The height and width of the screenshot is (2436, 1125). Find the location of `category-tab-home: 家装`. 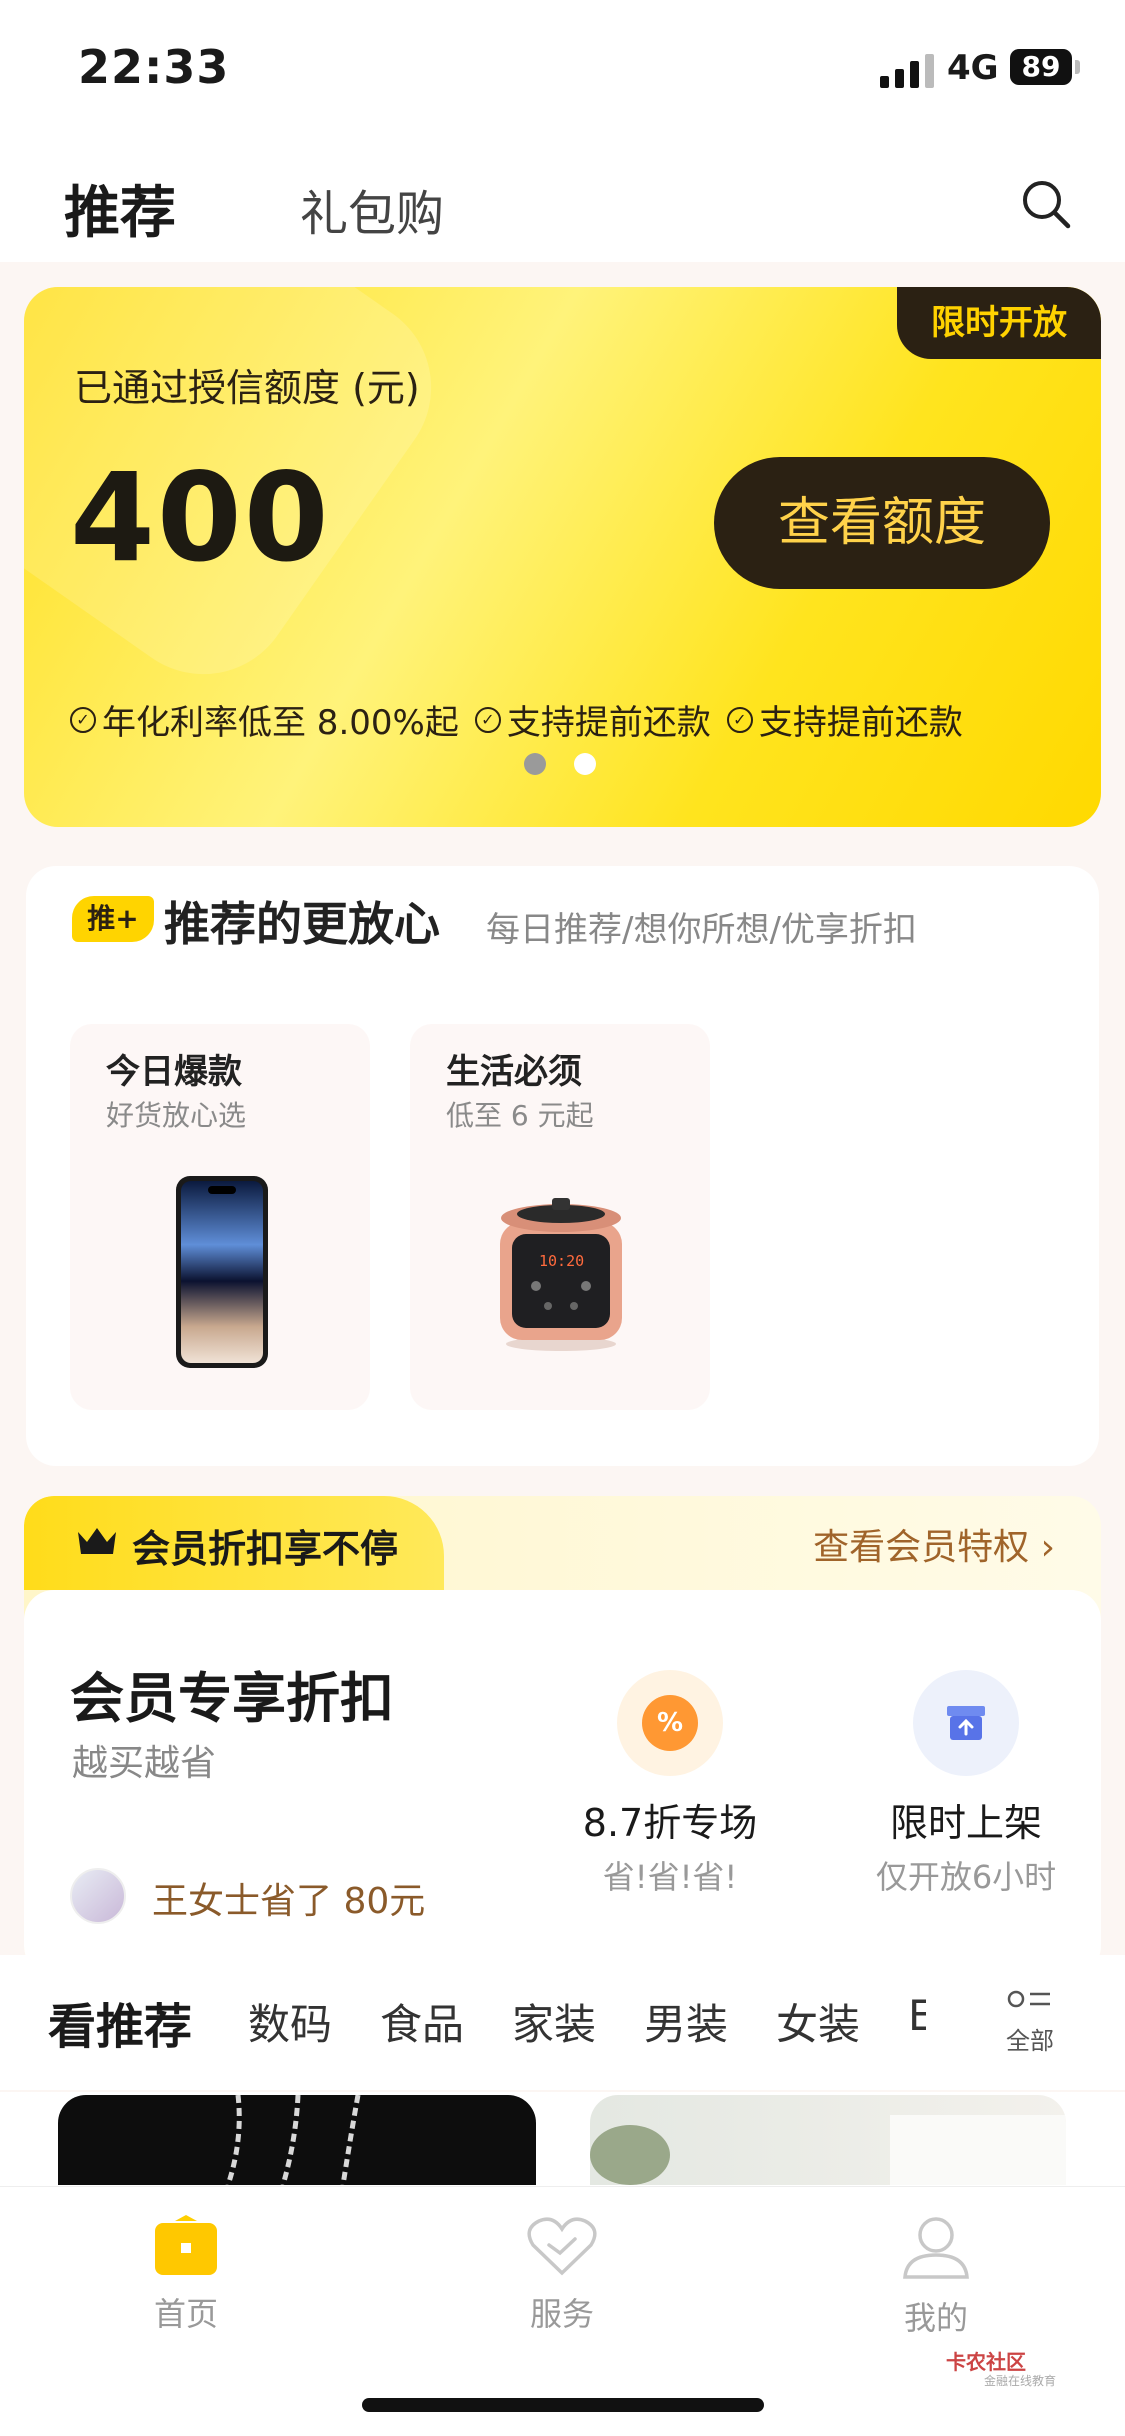

category-tab-home: 家装 is located at coordinates (554, 2021).